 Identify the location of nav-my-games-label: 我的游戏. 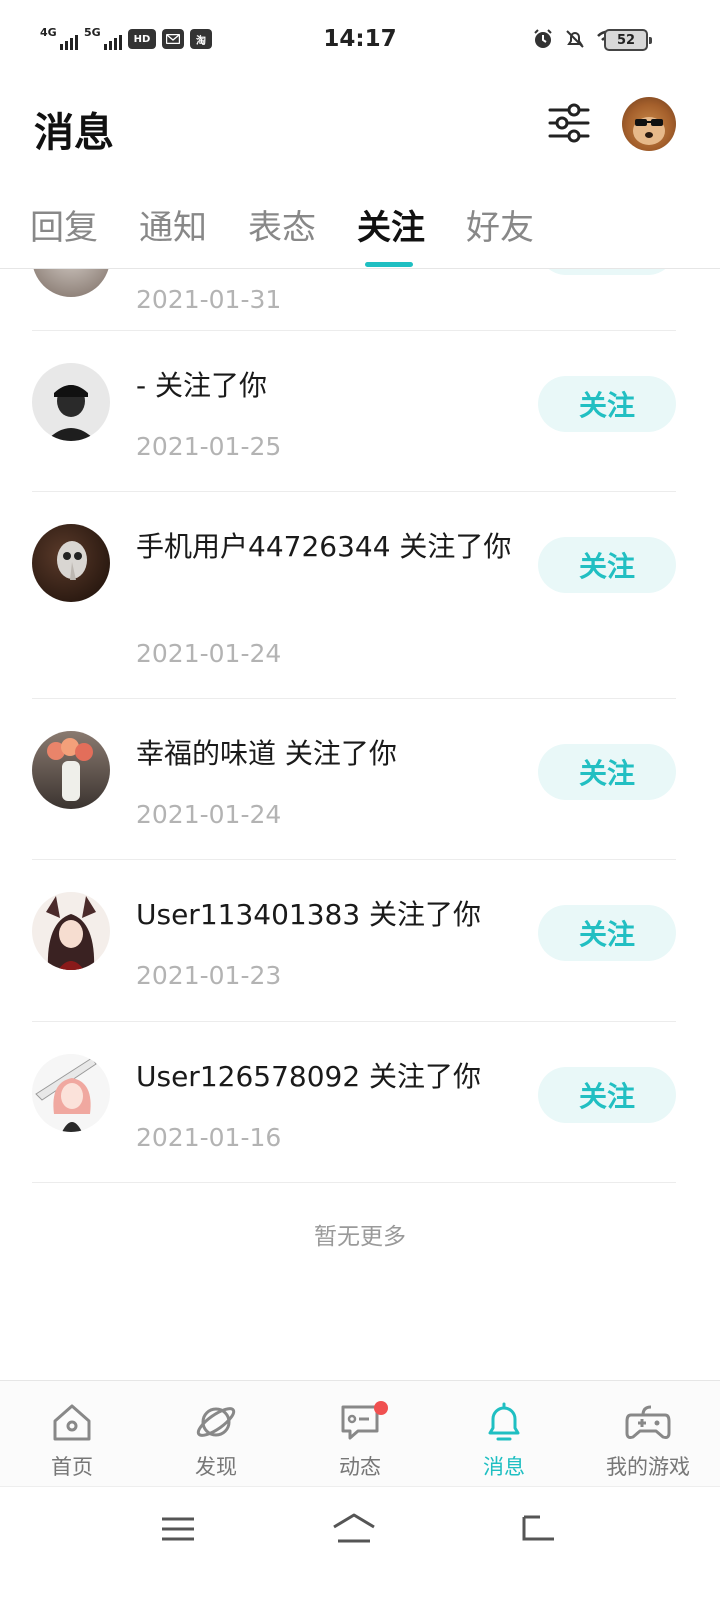
(648, 1467).